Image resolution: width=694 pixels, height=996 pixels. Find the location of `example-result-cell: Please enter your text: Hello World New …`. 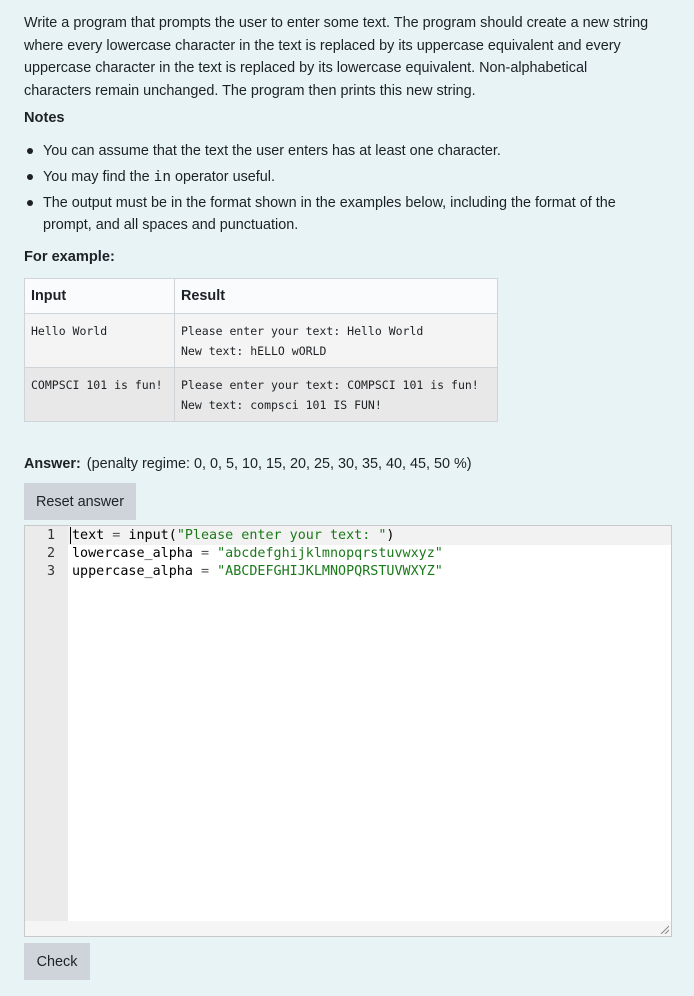

example-result-cell: Please enter your text: Hello World New … is located at coordinates (336, 340).